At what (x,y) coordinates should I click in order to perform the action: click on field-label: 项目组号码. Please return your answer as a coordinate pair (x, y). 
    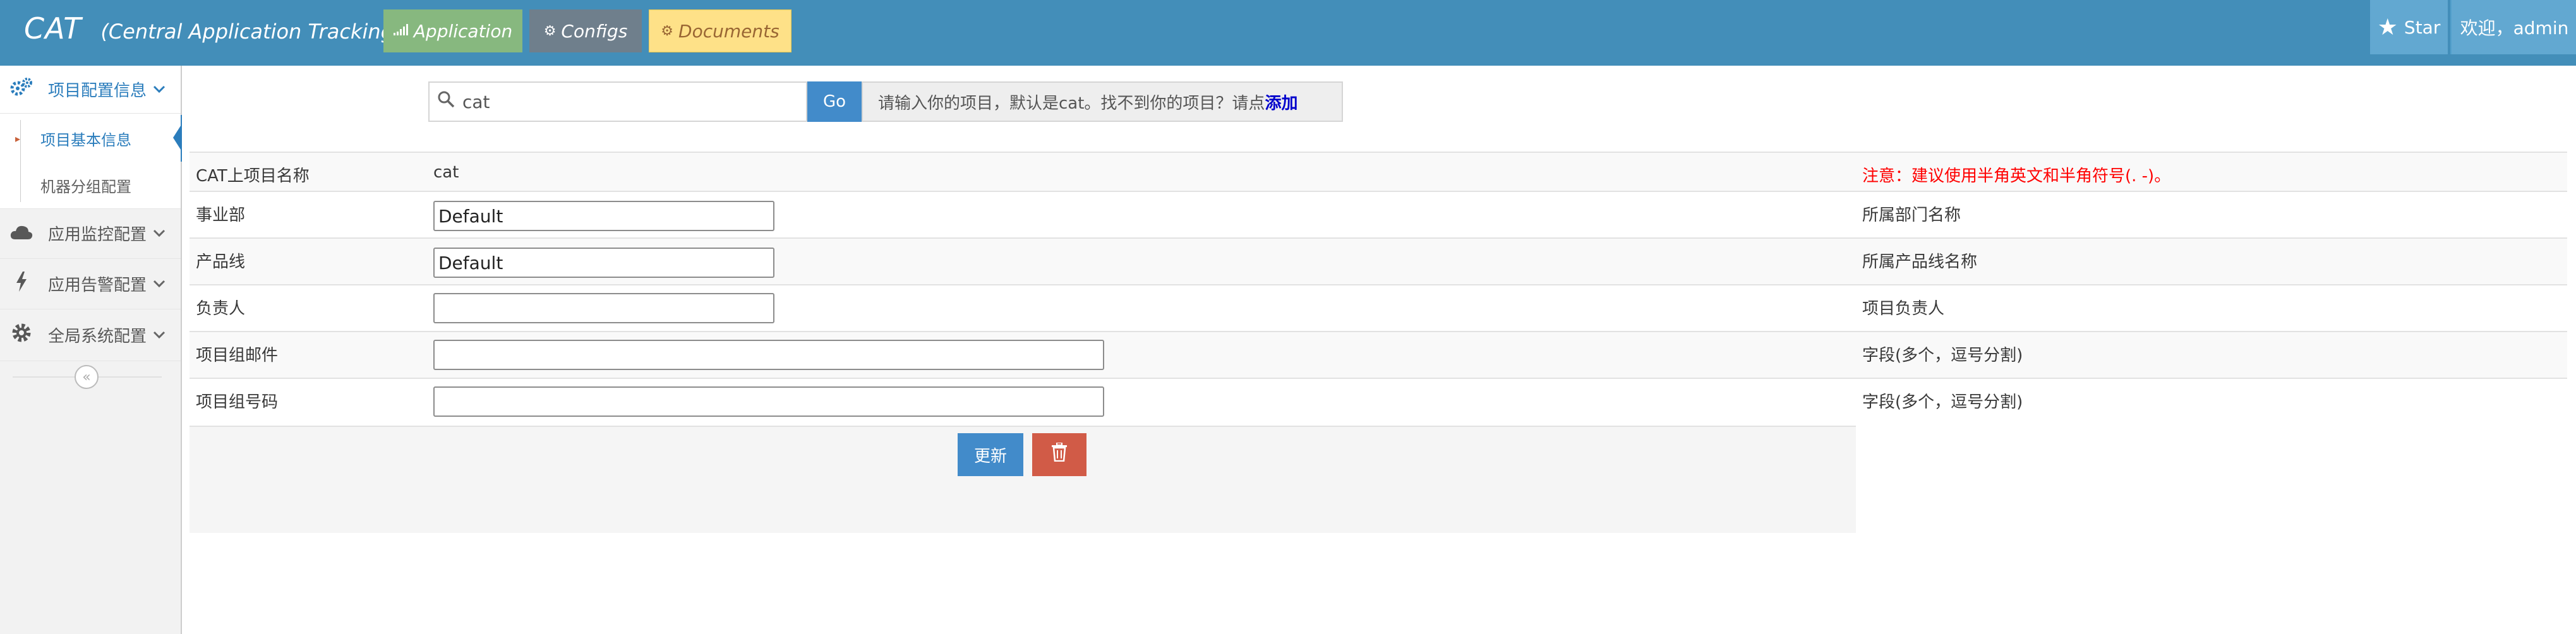
    Looking at the image, I should click on (237, 402).